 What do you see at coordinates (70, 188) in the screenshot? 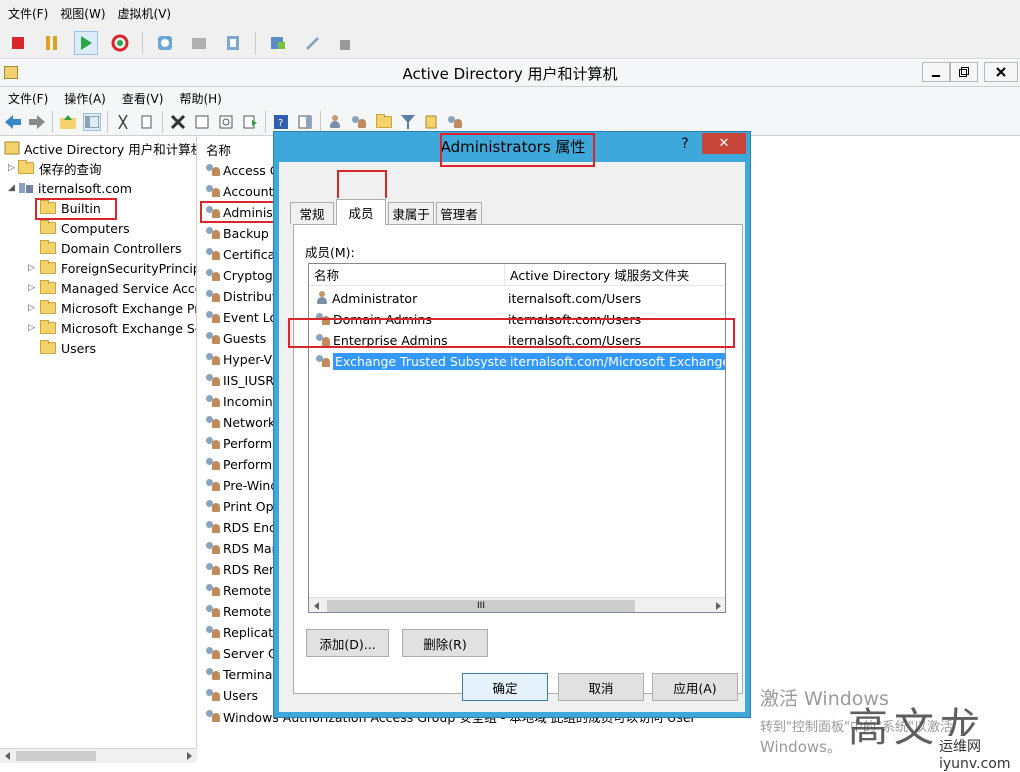
I see `tree-domain: ◢ iternalsoft.com` at bounding box center [70, 188].